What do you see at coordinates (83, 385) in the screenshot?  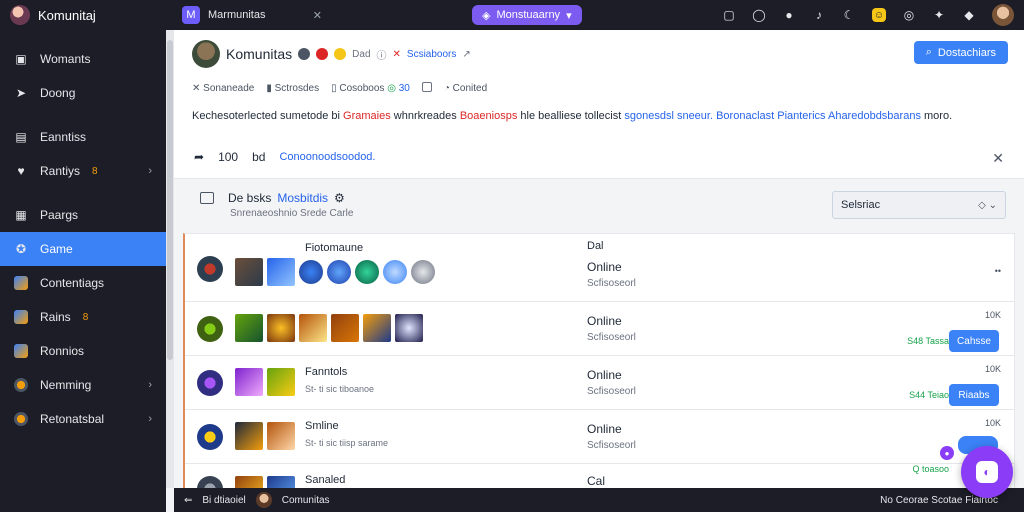 I see `sidebar-item-nemming: Nemming ›` at bounding box center [83, 385].